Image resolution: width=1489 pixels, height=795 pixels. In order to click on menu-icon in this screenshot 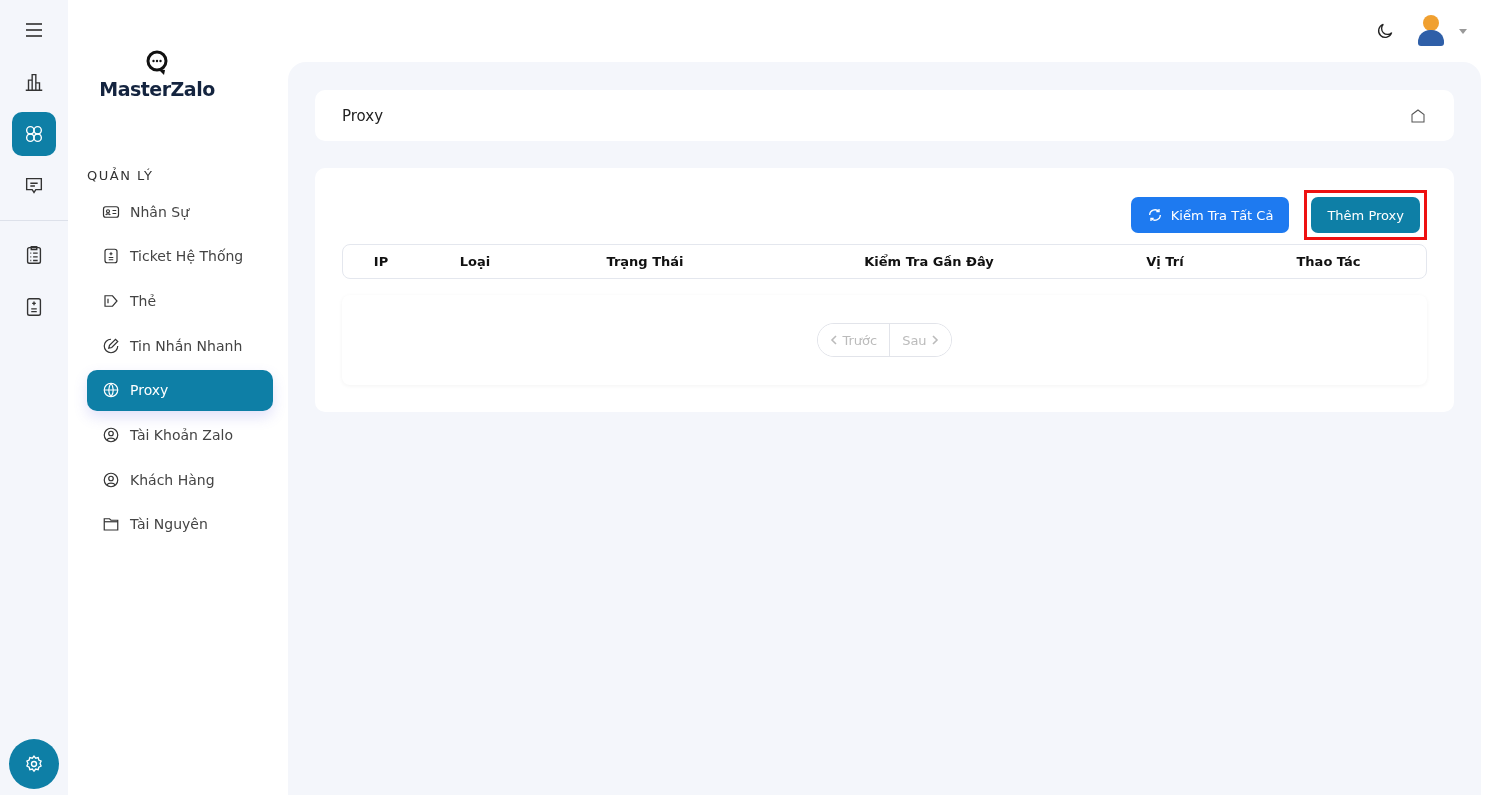, I will do `click(34, 30)`.